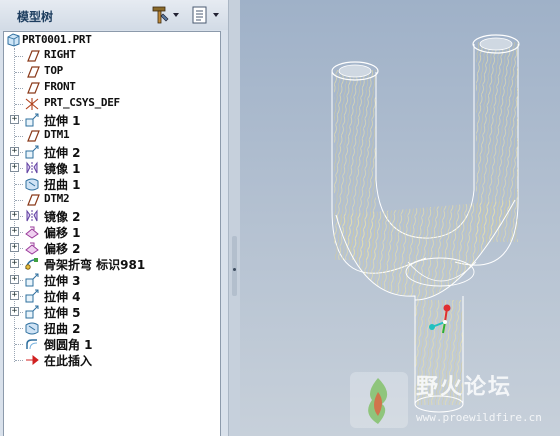  What do you see at coordinates (62, 313) in the screenshot?
I see `tree-item-label: 拉伸 5` at bounding box center [62, 313].